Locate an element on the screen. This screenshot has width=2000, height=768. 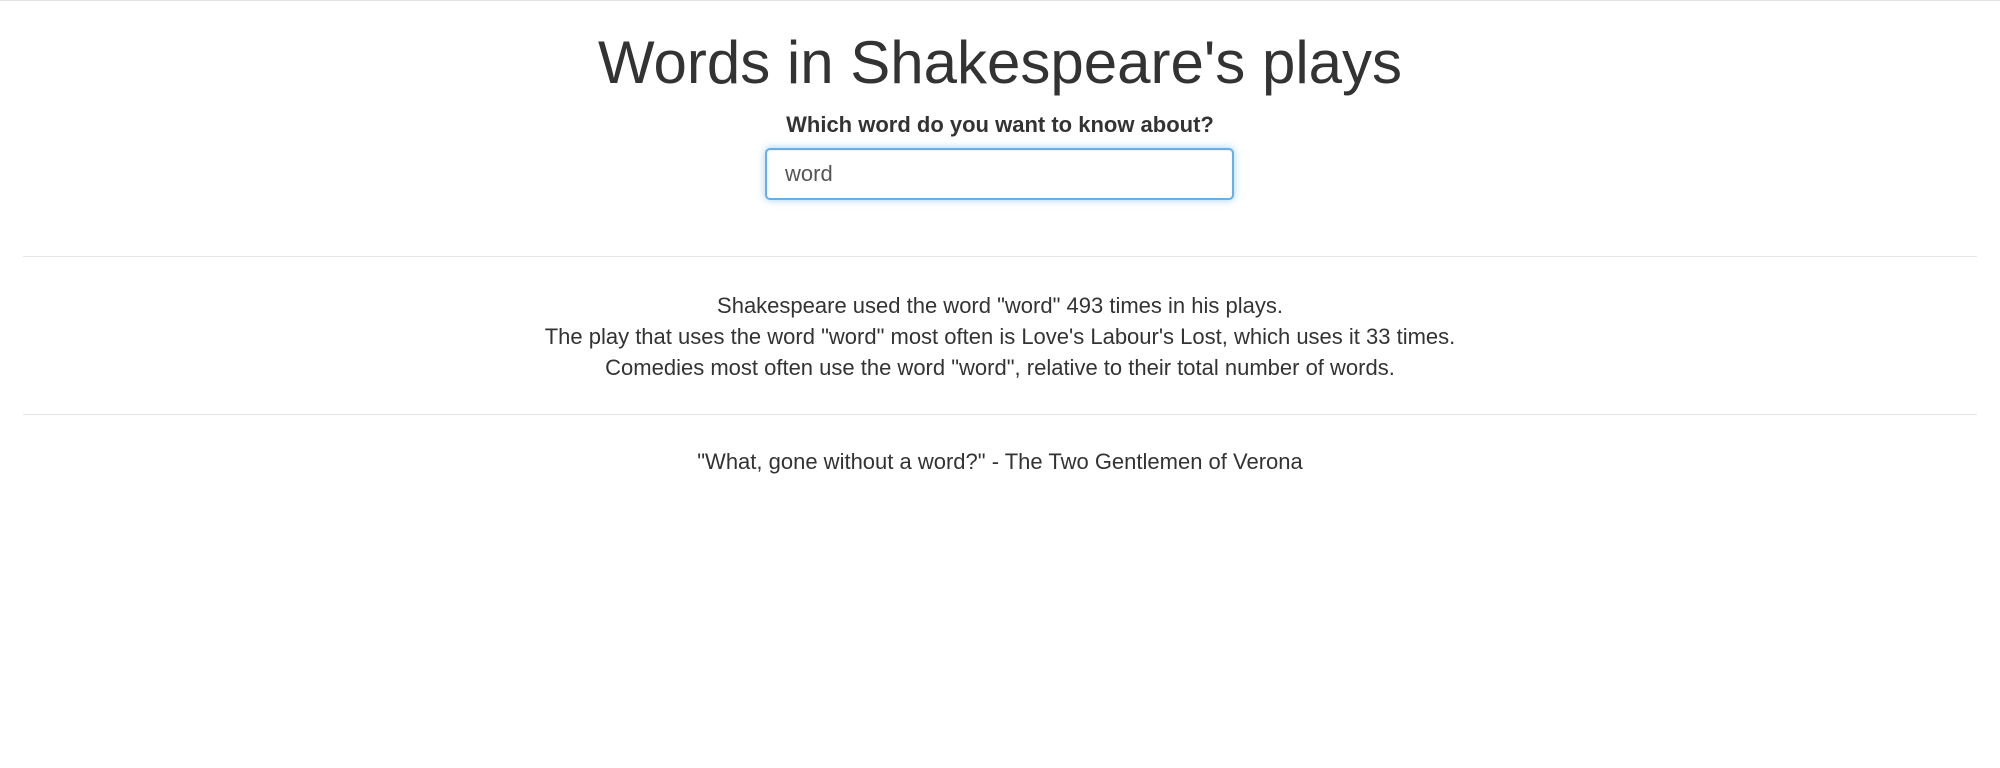
word-question-label: Which word do you want to know about? is located at coordinates (1000, 124).